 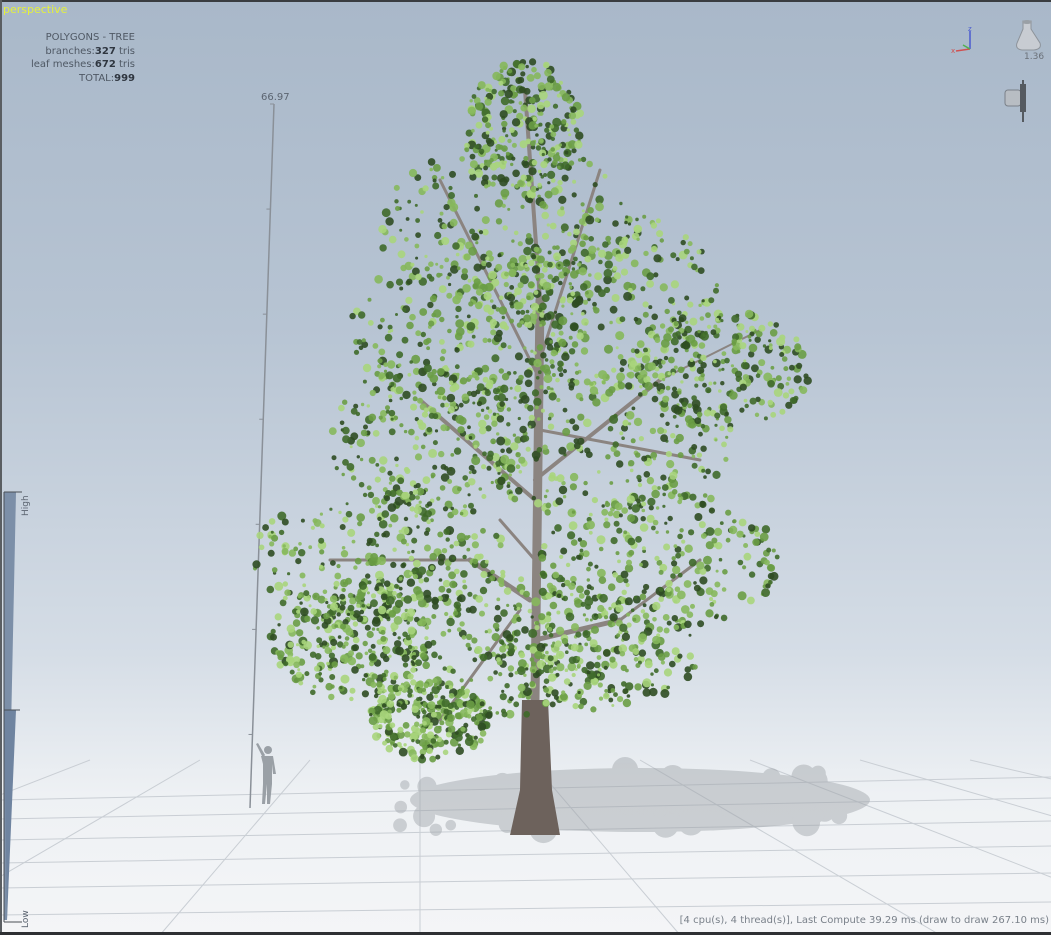 What do you see at coordinates (1020, 101) in the screenshot?
I see `camera-icon` at bounding box center [1020, 101].